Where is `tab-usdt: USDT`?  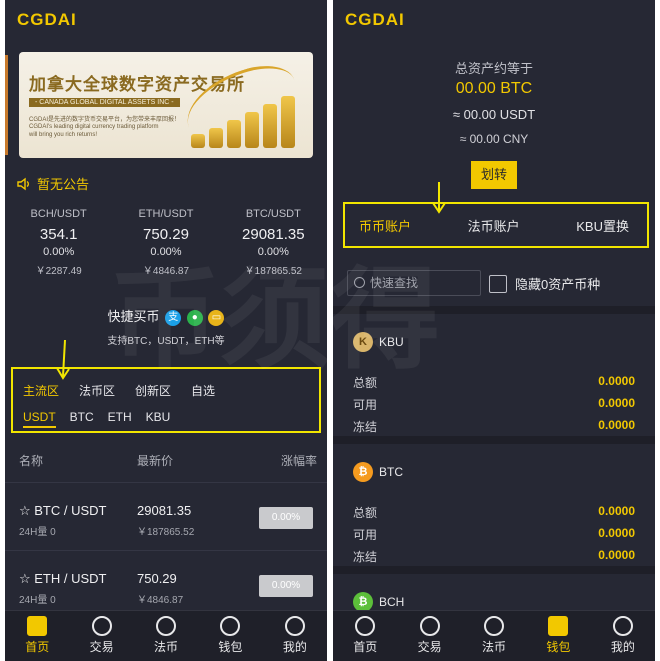 tab-usdt: USDT is located at coordinates (39, 419).